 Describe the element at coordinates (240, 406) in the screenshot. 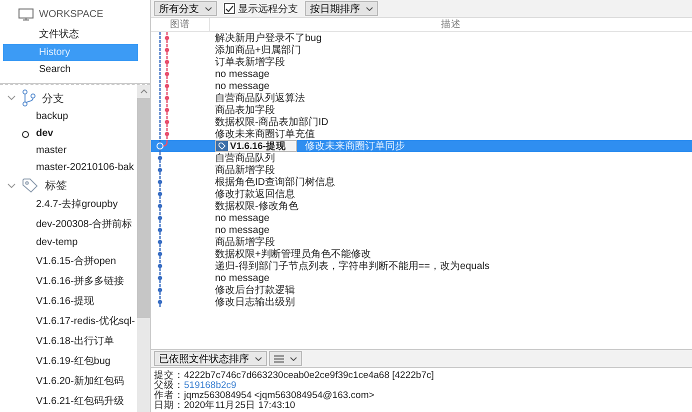

I see `detail-value: 2020年11月25日 17:43:10` at that location.